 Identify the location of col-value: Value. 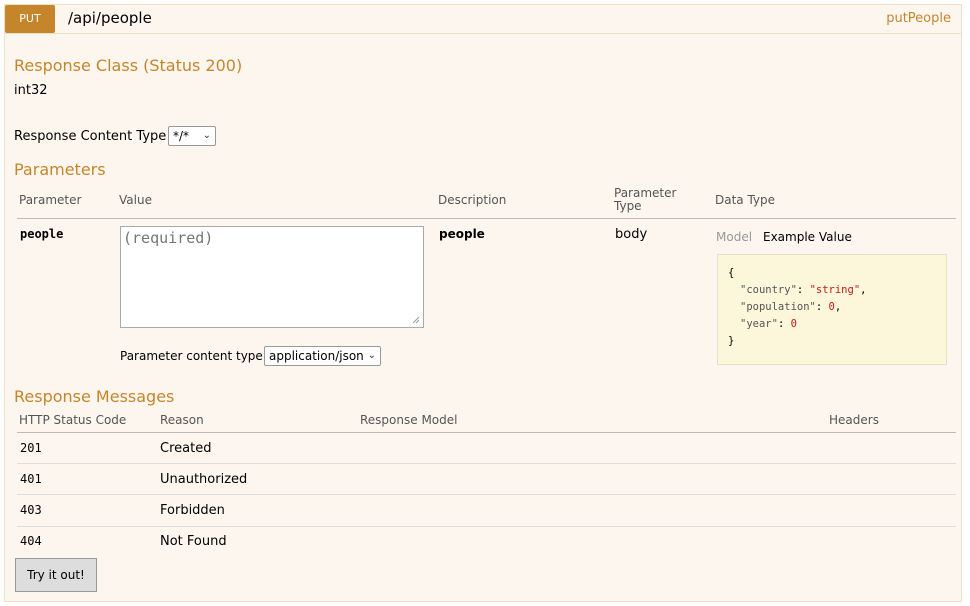
(135, 200).